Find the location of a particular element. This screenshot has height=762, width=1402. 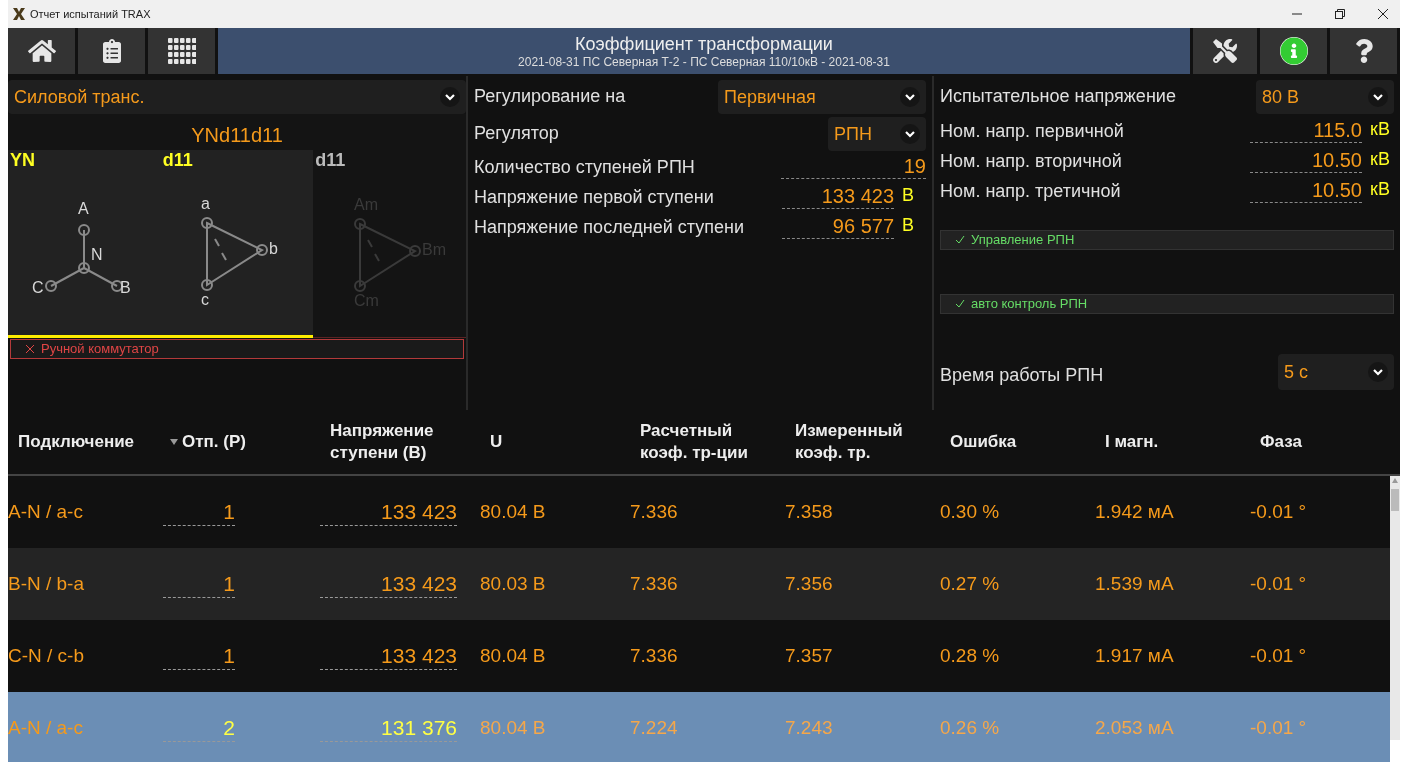

table-cell-text: 0.30 % is located at coordinates (970, 511).